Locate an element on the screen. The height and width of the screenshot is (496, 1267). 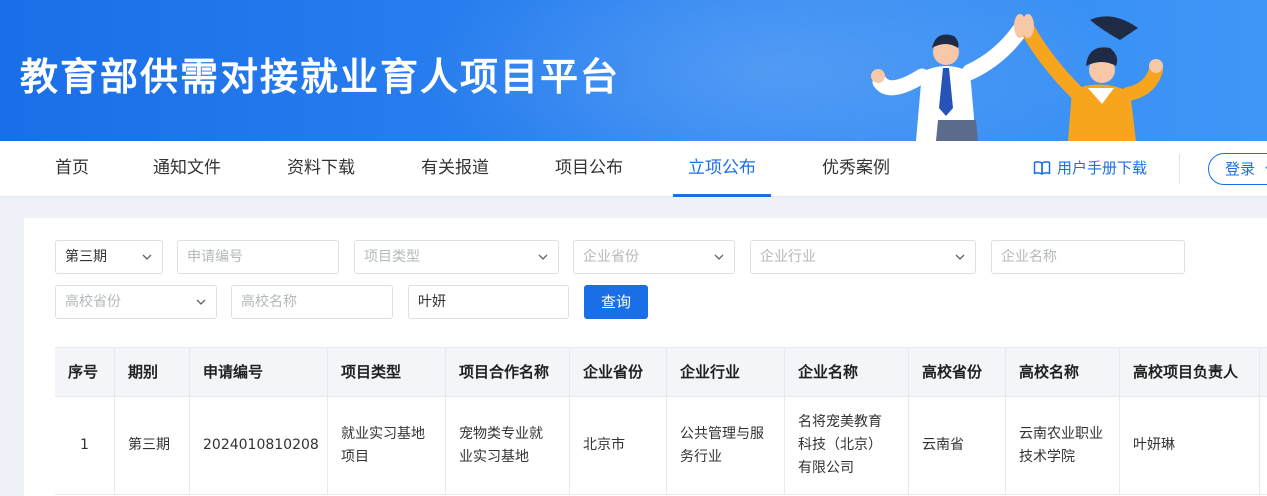
cell-company-province: 北京市 is located at coordinates (618, 445).